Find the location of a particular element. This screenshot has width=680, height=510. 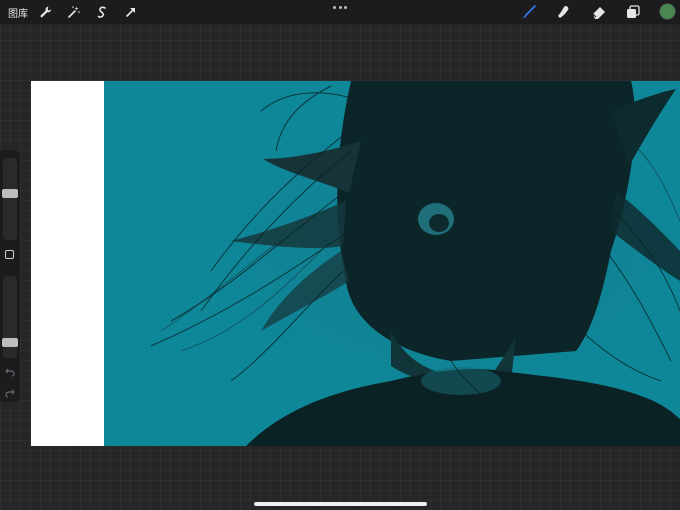

brush-size-thumb is located at coordinates (10, 193).